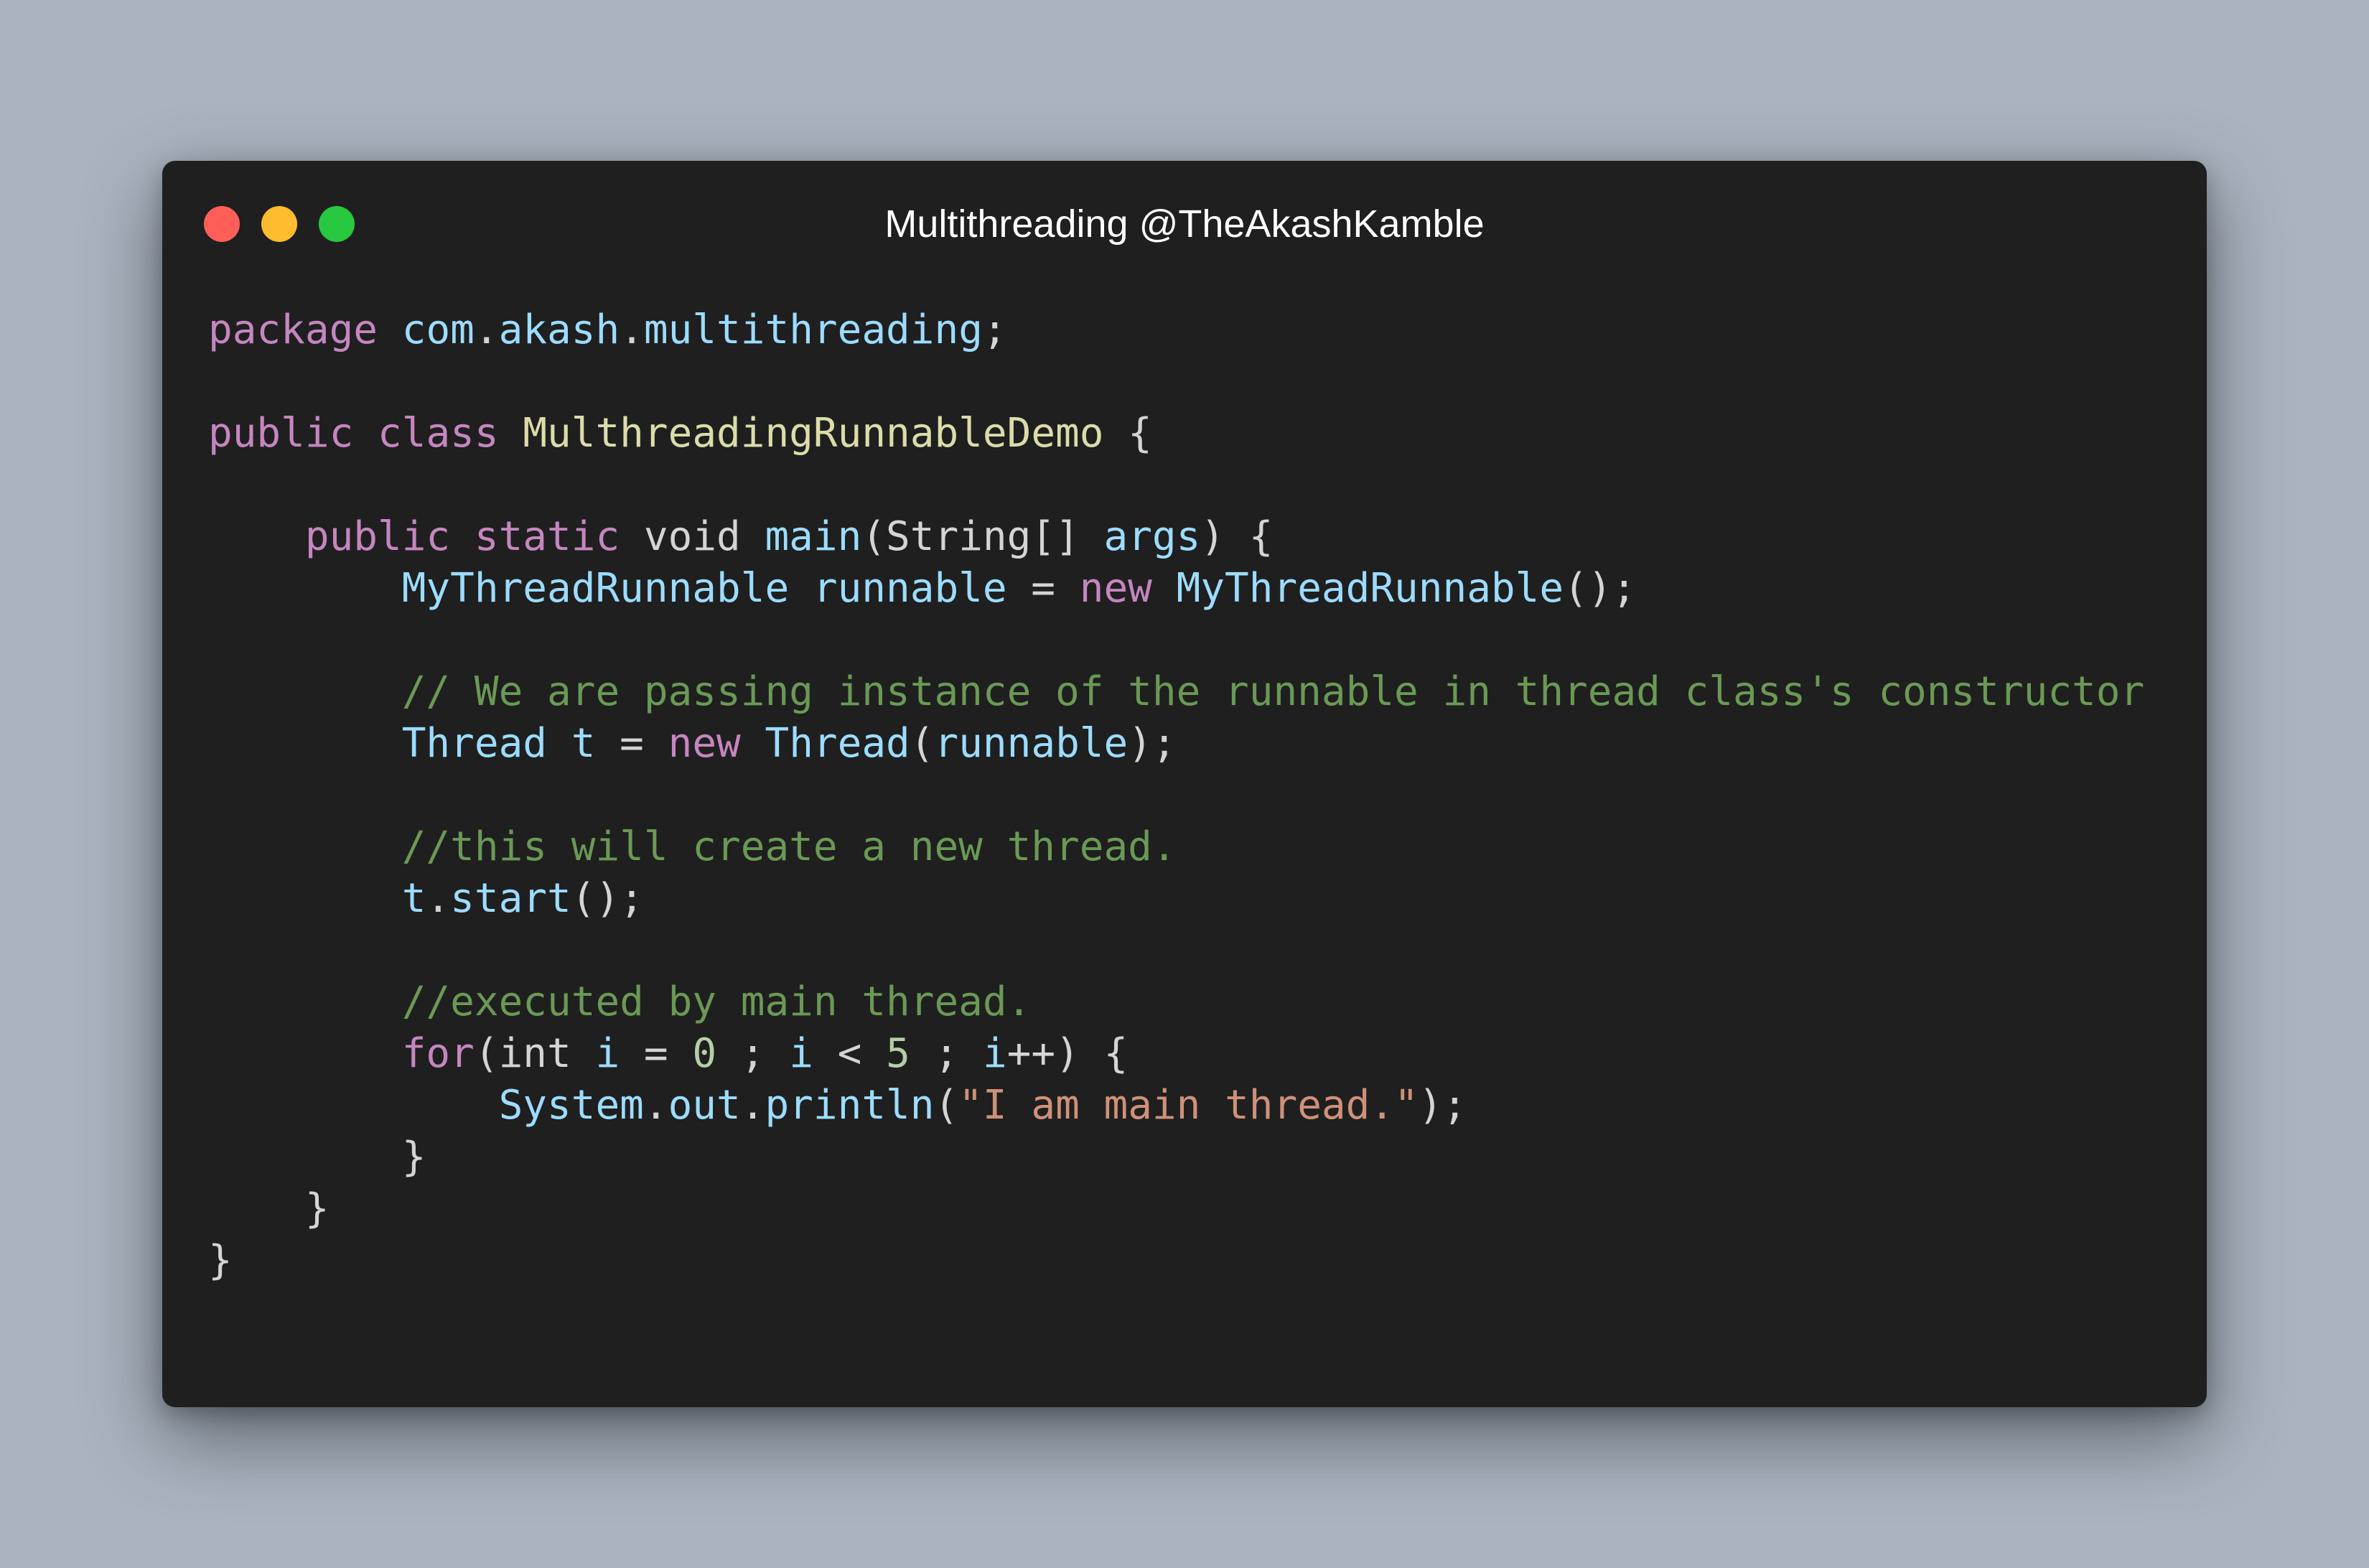 The height and width of the screenshot is (1568, 2369). Describe the element at coordinates (789, 846) in the screenshot. I see `code-token: //this will create a new thread.` at that location.